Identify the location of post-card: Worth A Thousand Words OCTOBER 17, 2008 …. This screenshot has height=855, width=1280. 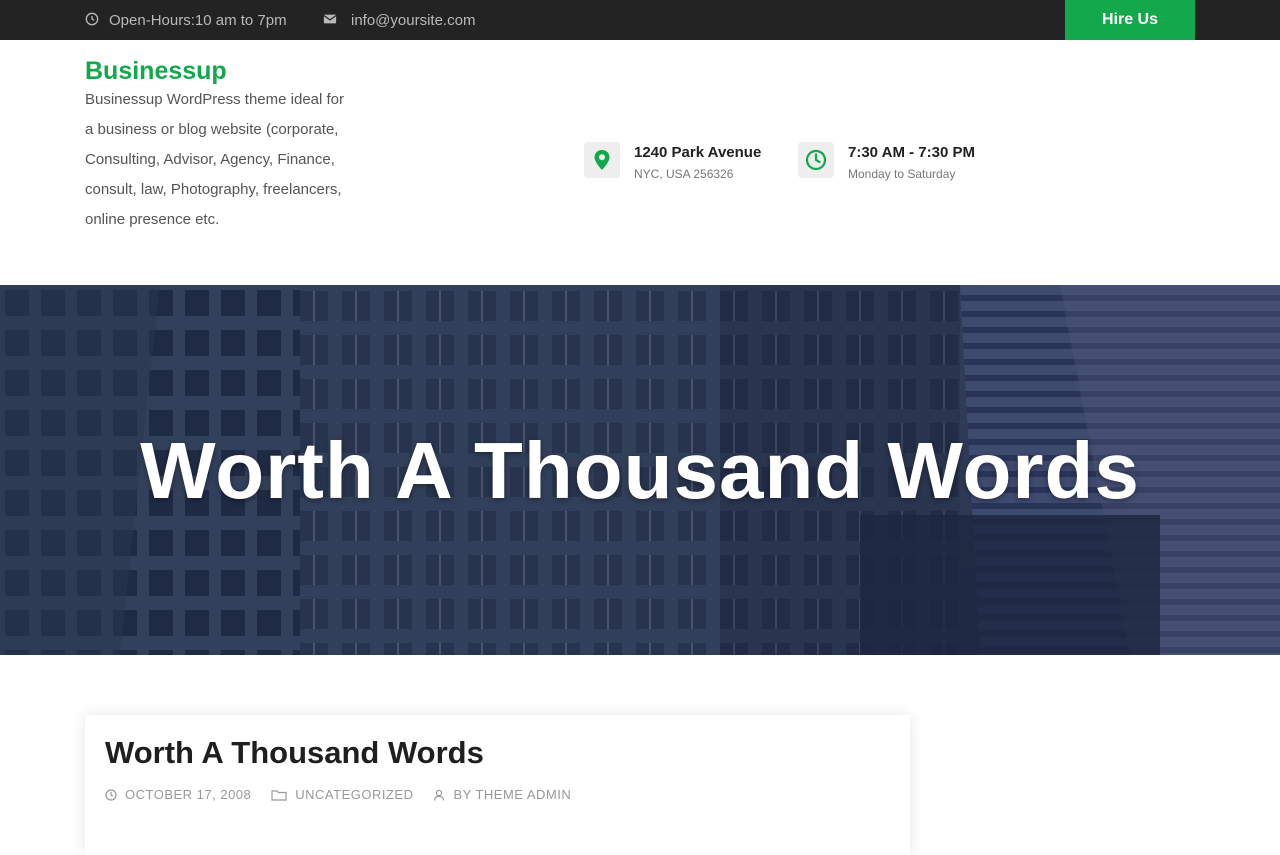
(497, 785).